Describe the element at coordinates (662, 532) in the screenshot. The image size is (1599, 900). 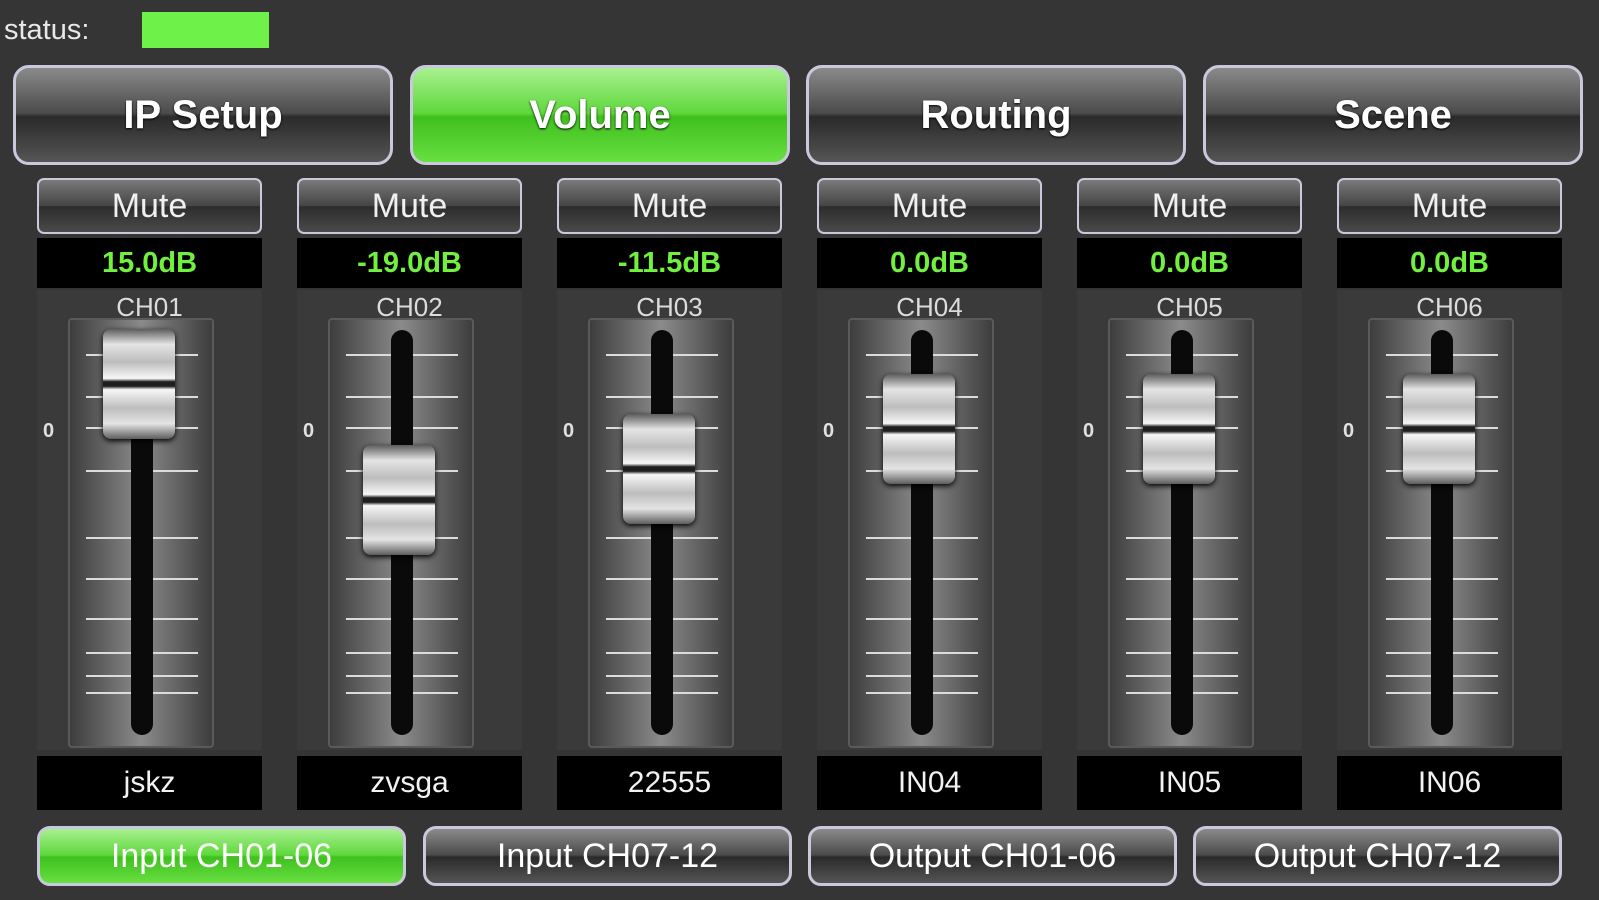
I see `fader-slot` at that location.